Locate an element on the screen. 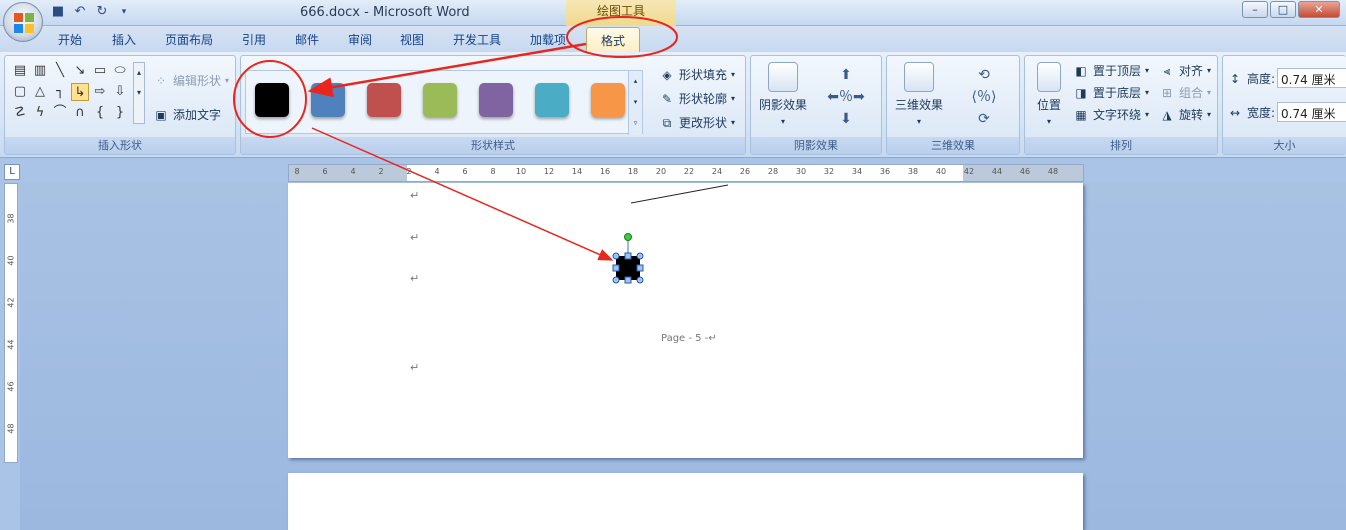 The image size is (1346, 530). shadow-toggle-icon: ％ is located at coordinates (846, 97).